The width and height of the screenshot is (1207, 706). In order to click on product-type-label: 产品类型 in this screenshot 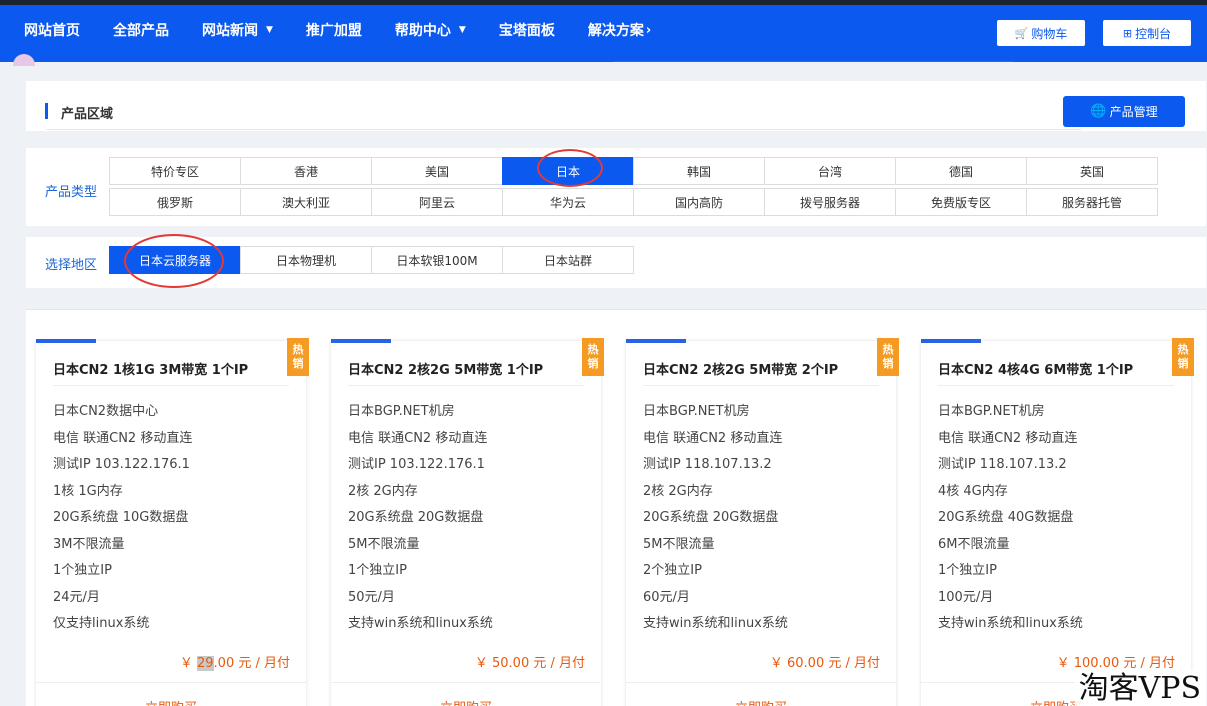, I will do `click(71, 192)`.